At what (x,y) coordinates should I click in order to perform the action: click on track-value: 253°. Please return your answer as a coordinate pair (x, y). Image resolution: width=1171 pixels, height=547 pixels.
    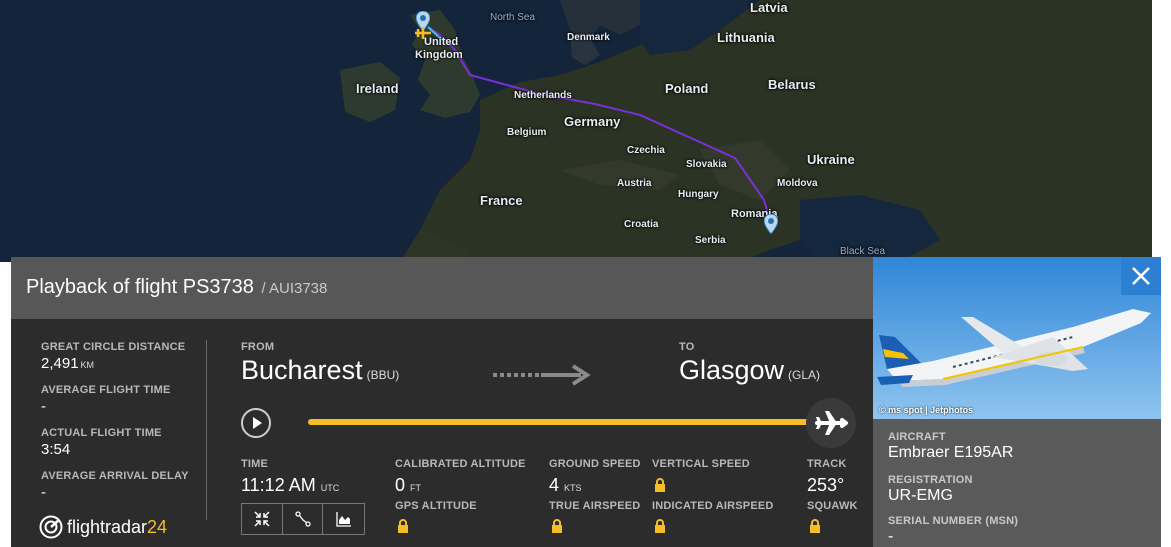
    Looking at the image, I should click on (826, 485).